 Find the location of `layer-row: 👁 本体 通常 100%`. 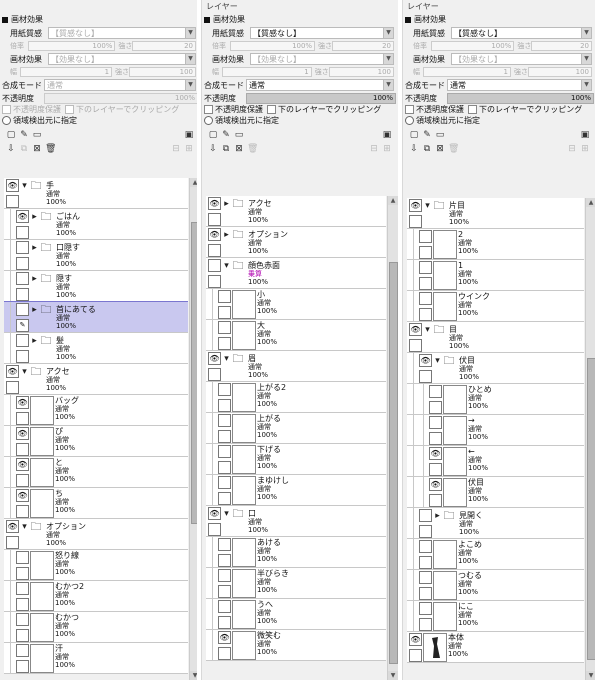

layer-row: 👁 本体 通常 100% is located at coordinates (495, 647).